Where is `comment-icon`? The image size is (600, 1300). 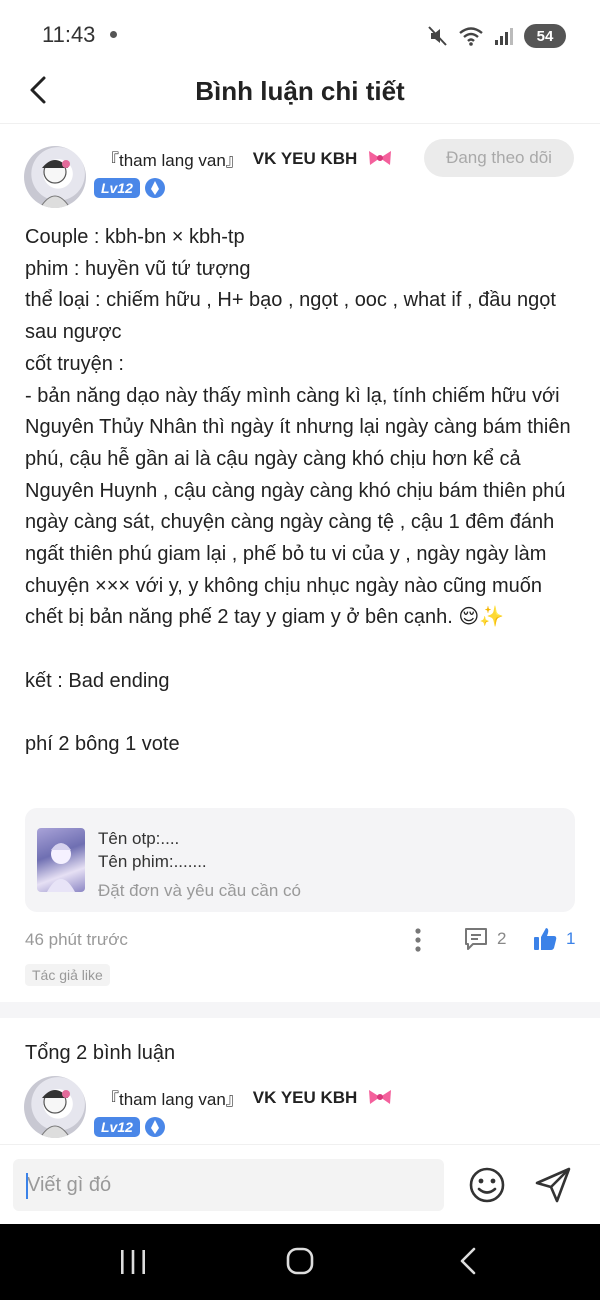 comment-icon is located at coordinates (476, 939).